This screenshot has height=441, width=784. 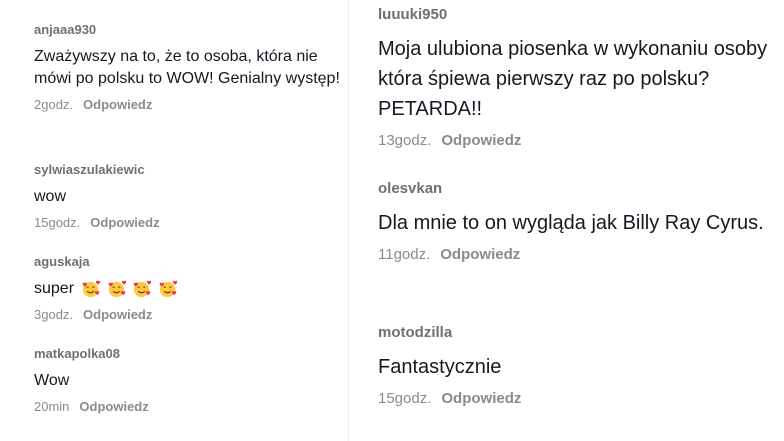 I want to click on comment-username: olesvkan, so click(x=578, y=189).